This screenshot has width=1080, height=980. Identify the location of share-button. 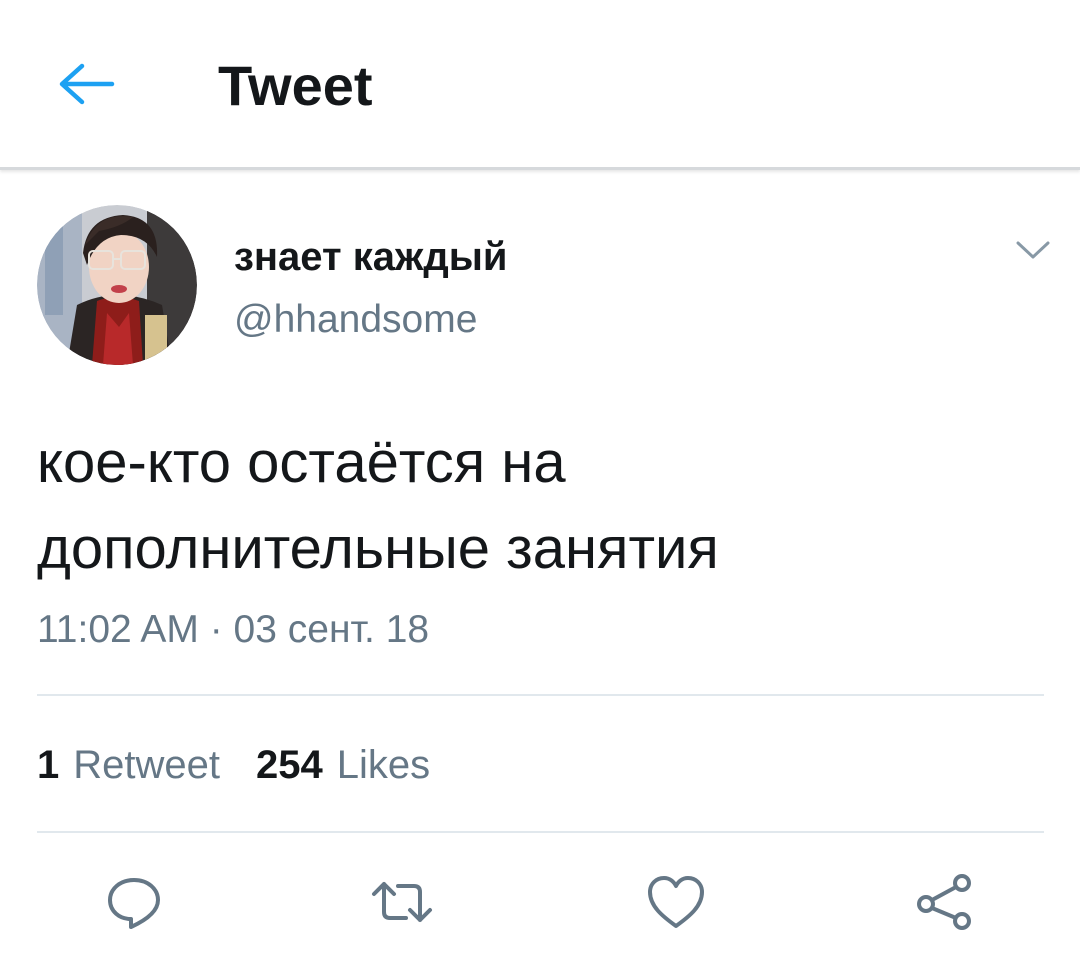
(944, 902).